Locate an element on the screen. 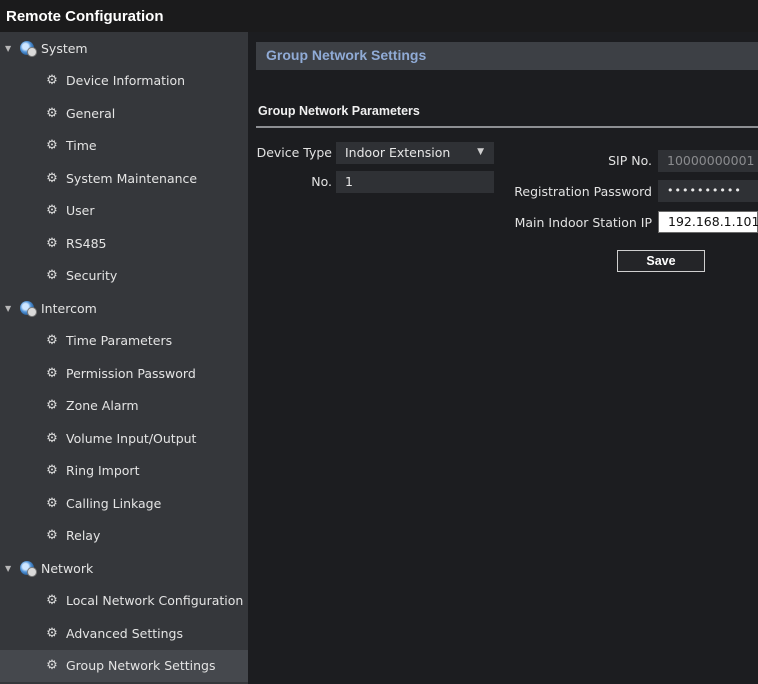 This screenshot has width=758, height=684. sidebar-item-security: ⚙ Security is located at coordinates (124, 276).